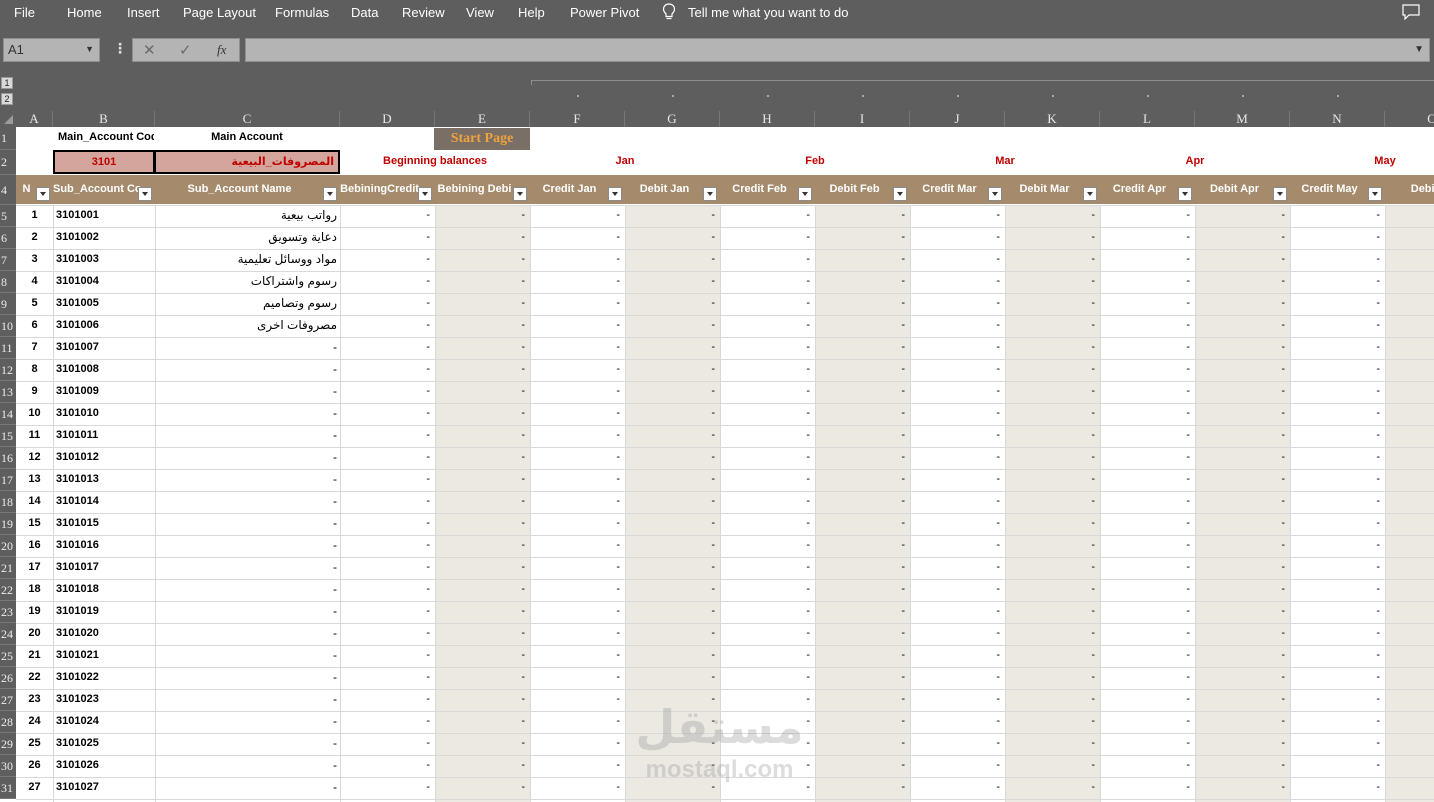 The height and width of the screenshot is (802, 1434). I want to click on row-header-8: 8, so click(8, 282).